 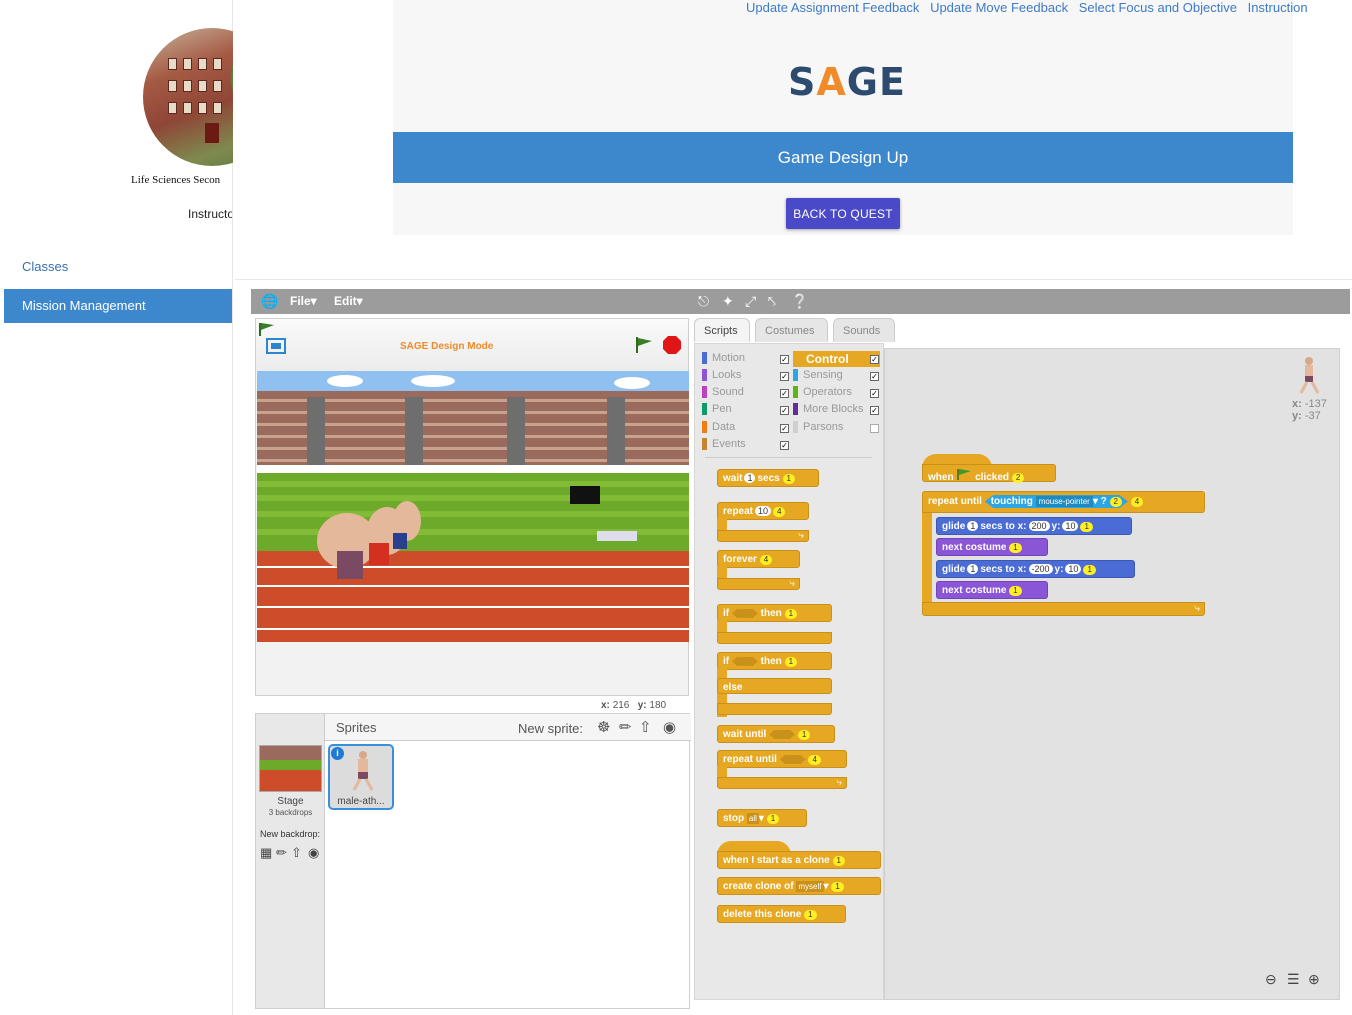 What do you see at coordinates (724, 444) in the screenshot?
I see `category-events: Events` at bounding box center [724, 444].